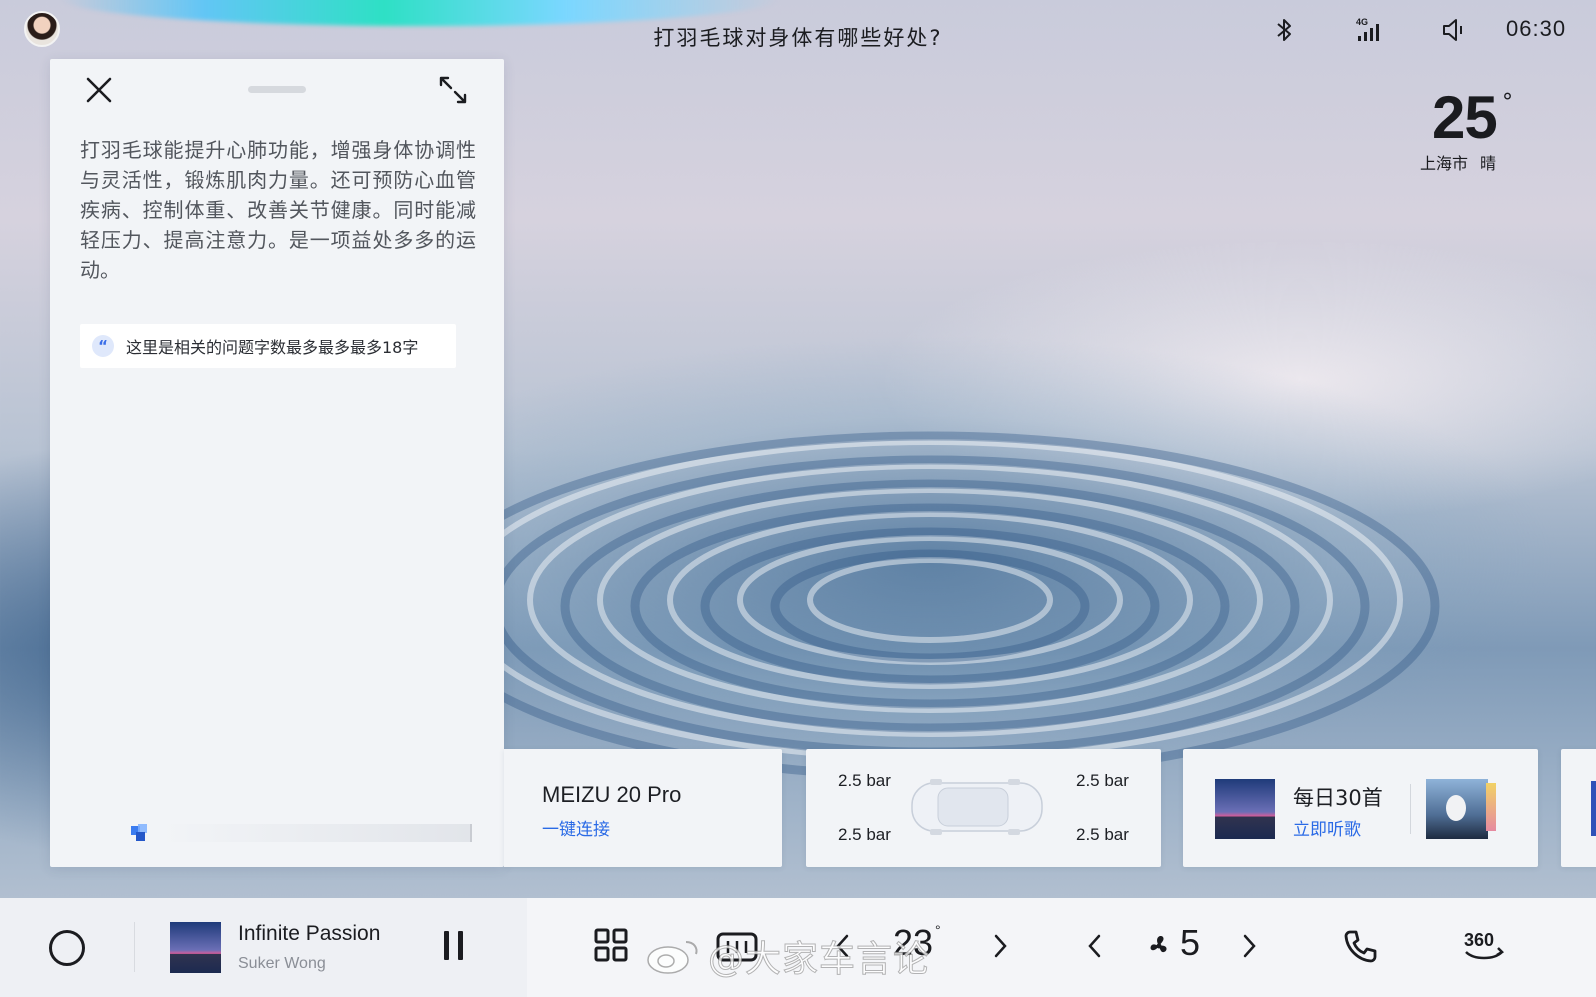 The height and width of the screenshot is (997, 1596). I want to click on weibo-logo-icon, so click(672, 957).